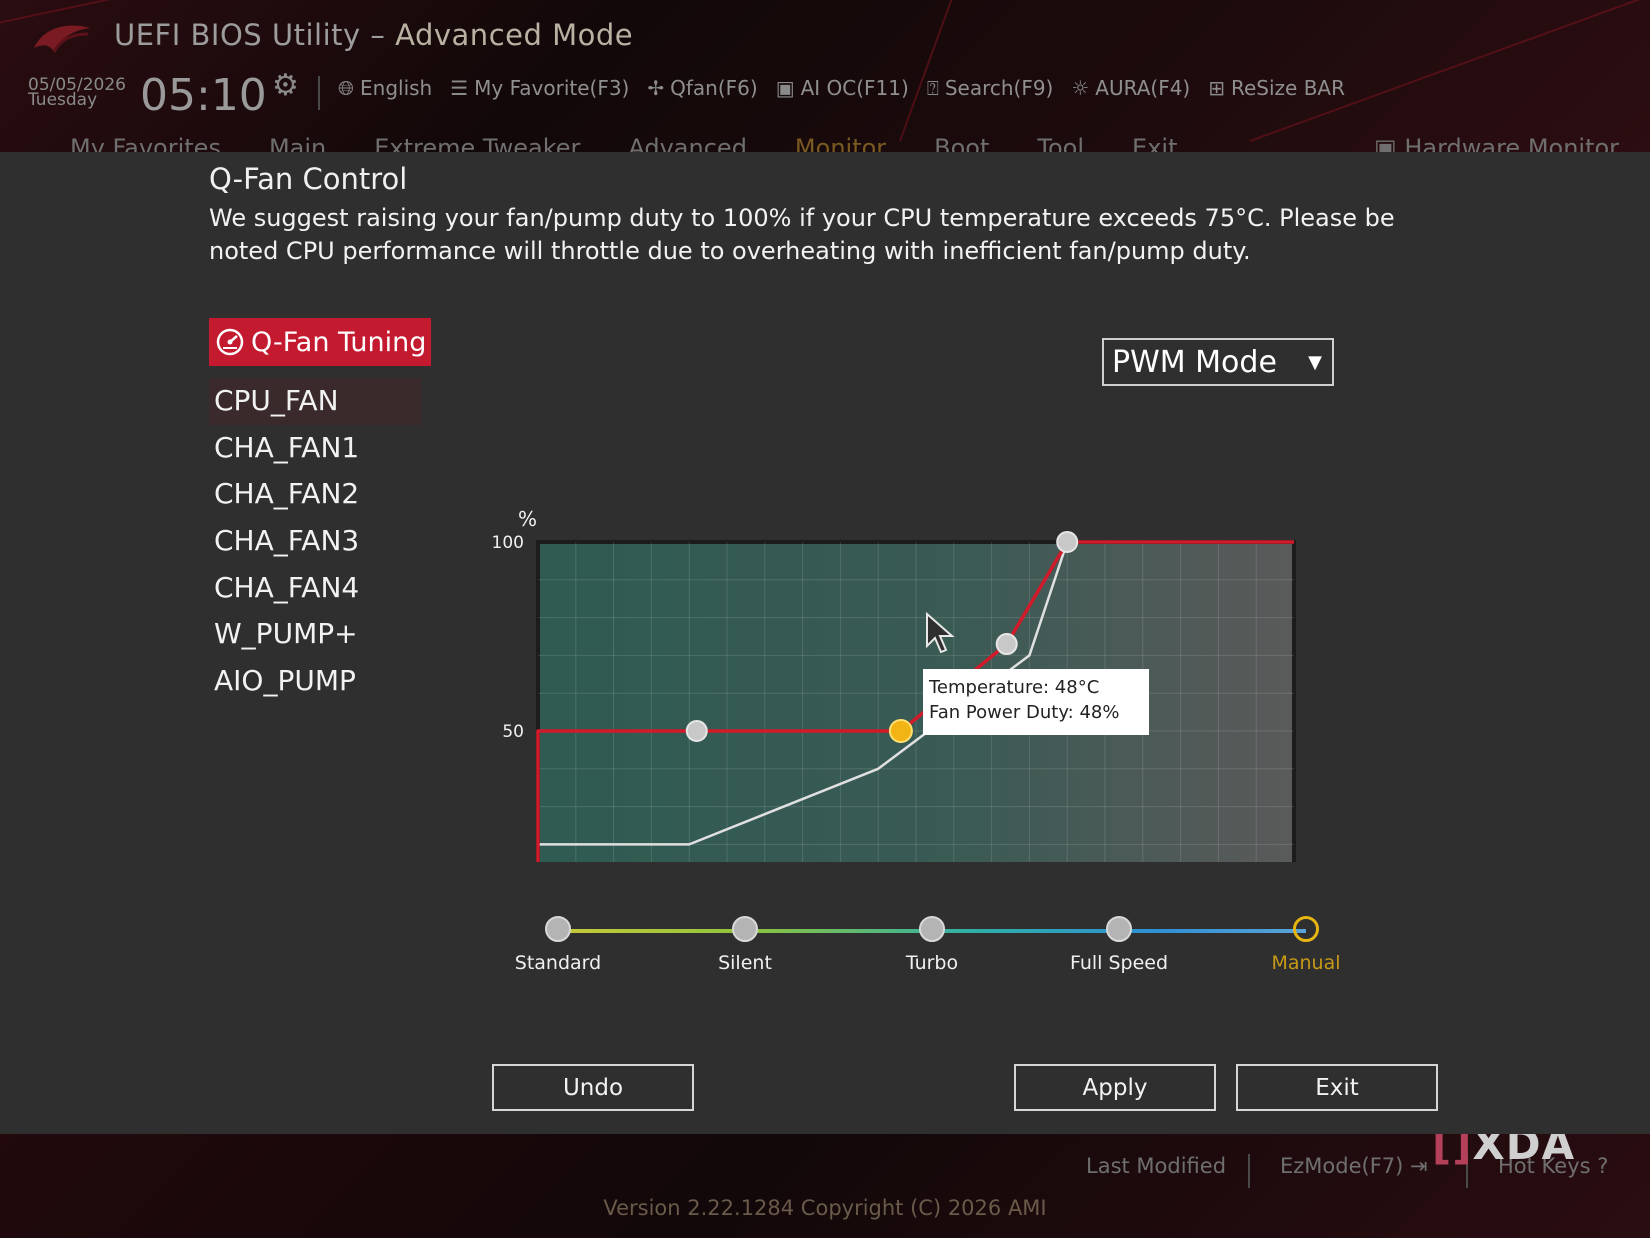 This screenshot has width=1650, height=1238. I want to click on tooltip-temperature: Temperature: 48°C, so click(1014, 687).